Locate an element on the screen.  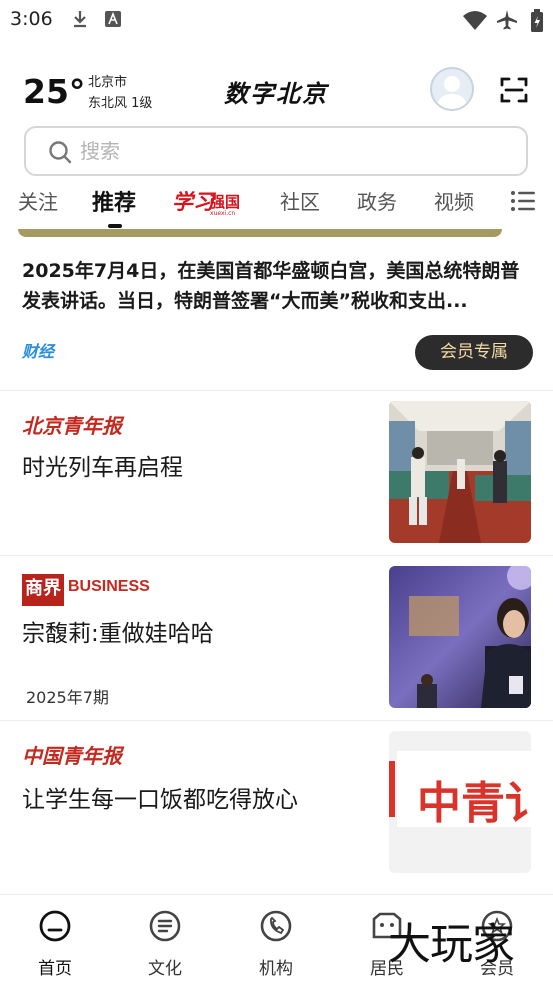
business-logo-box: 商界 is located at coordinates (43, 590).